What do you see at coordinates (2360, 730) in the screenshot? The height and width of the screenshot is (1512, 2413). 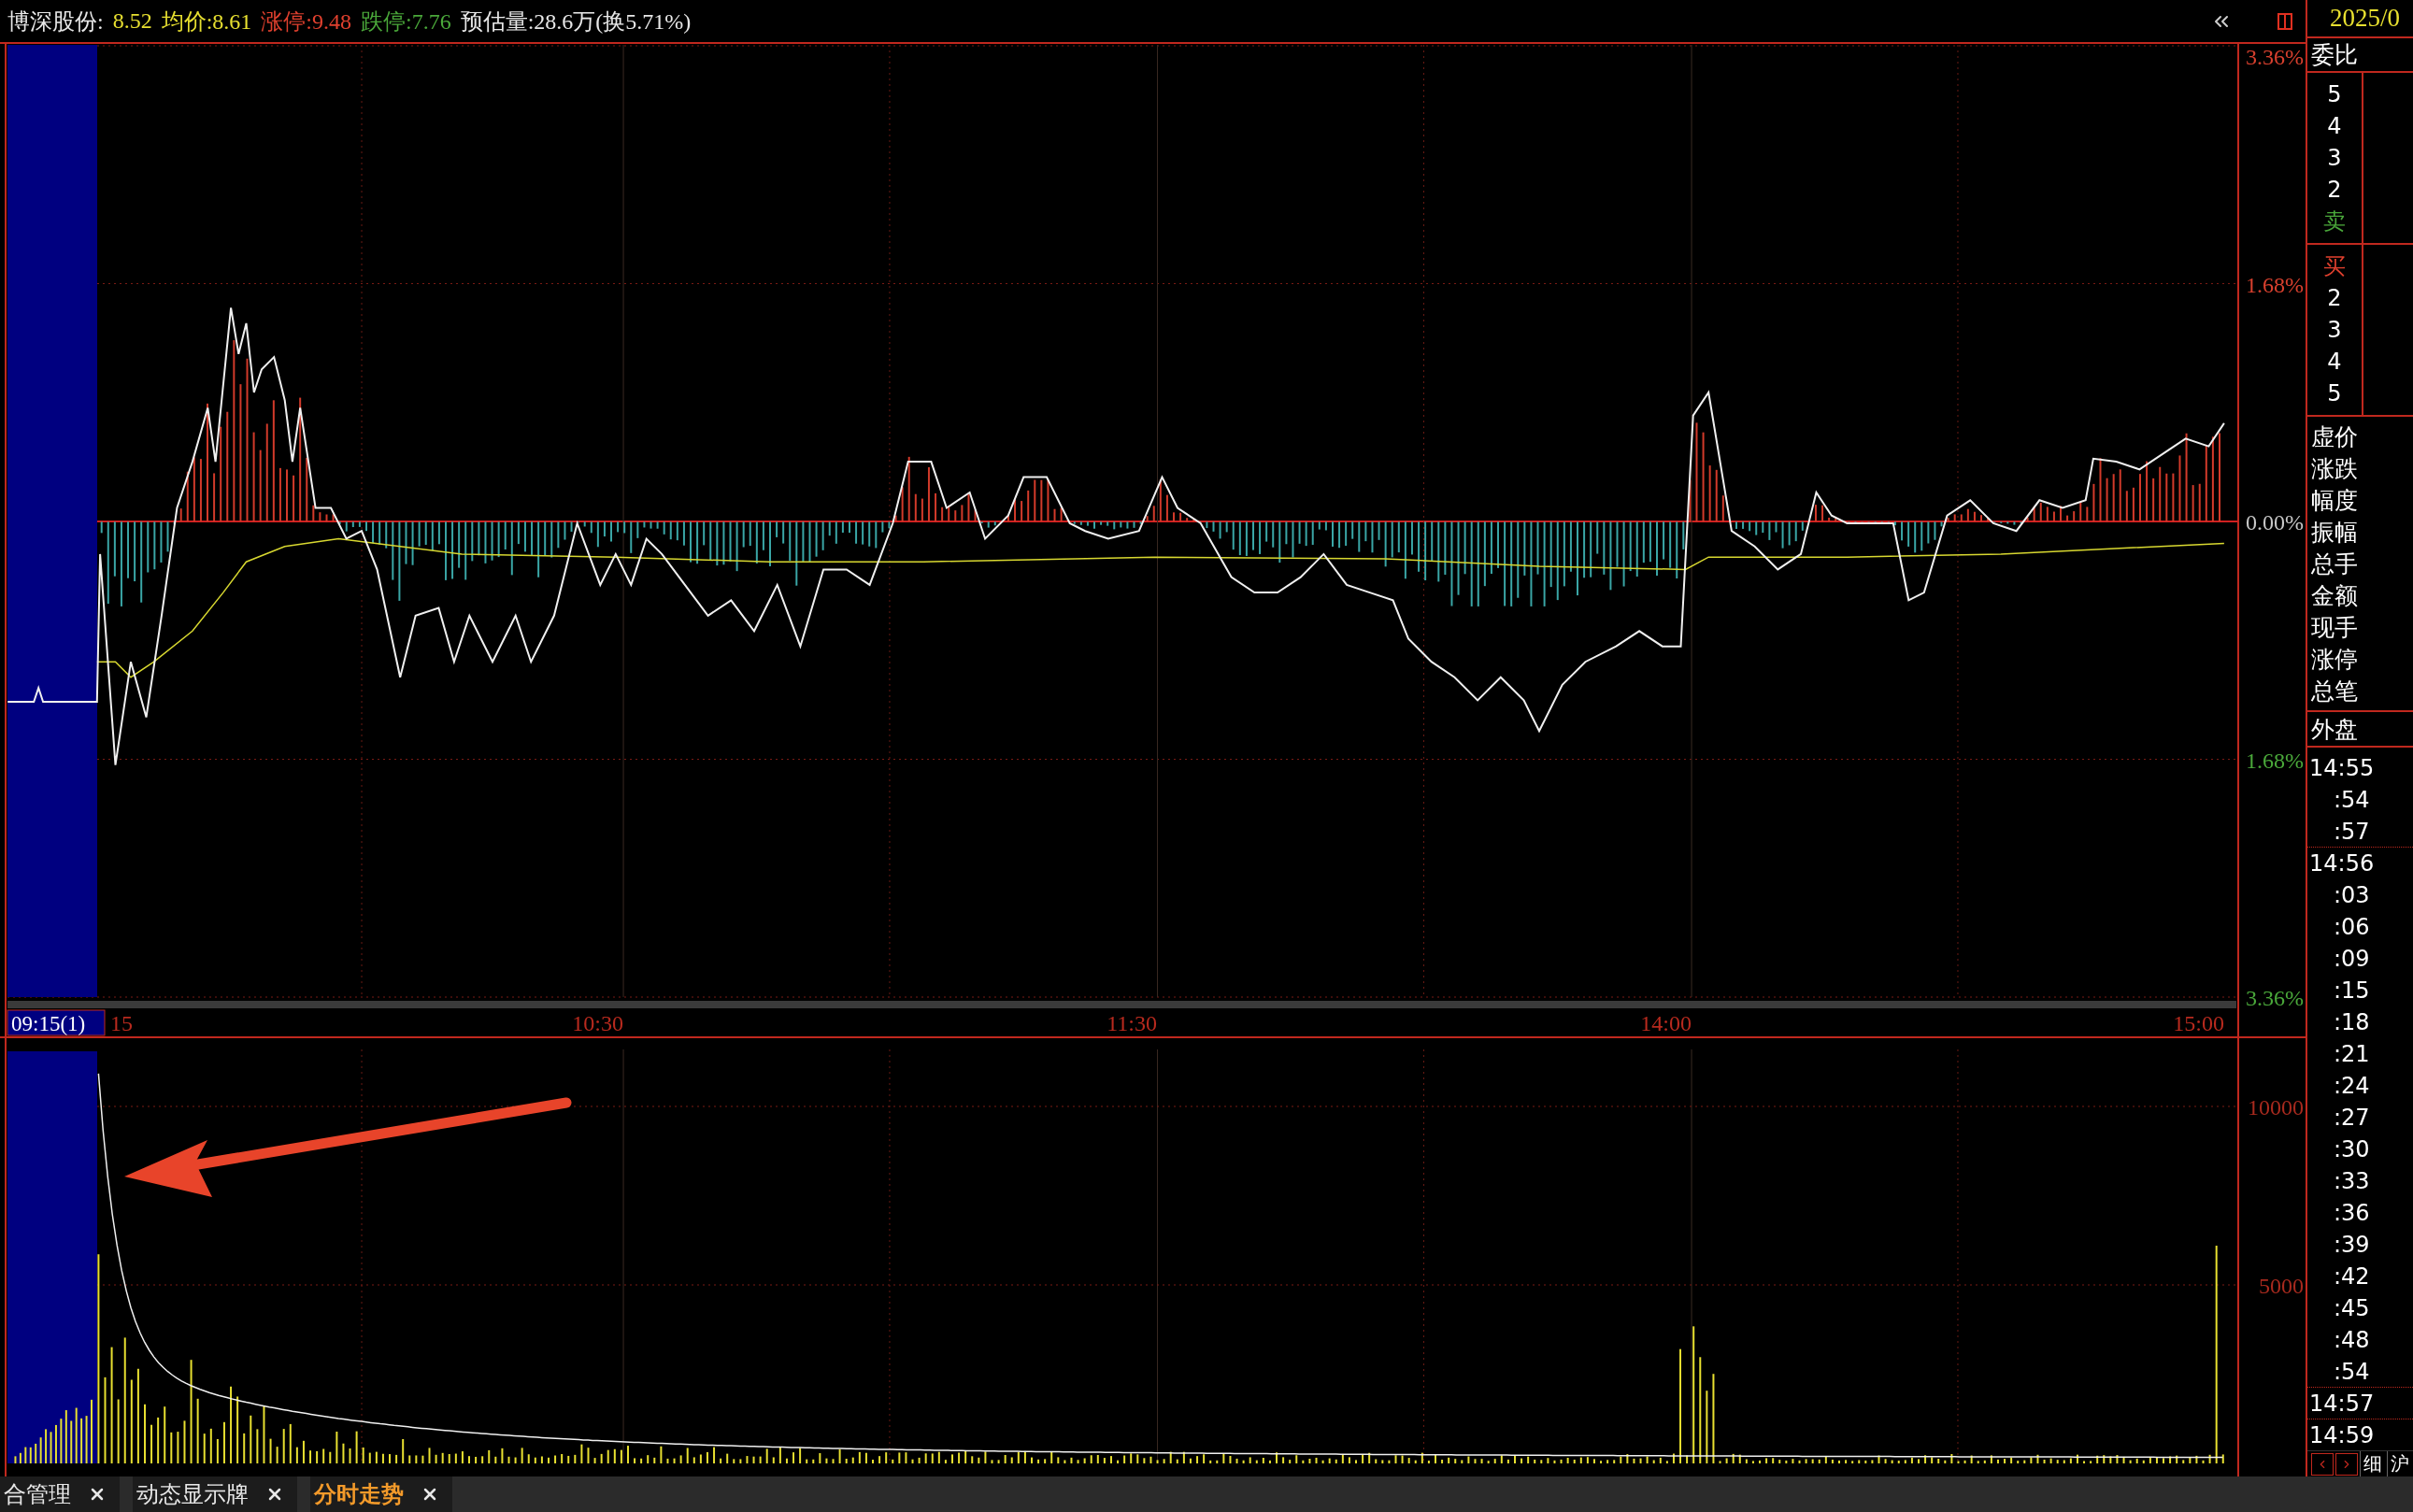 I see `outer-volume-label: 外盘` at bounding box center [2360, 730].